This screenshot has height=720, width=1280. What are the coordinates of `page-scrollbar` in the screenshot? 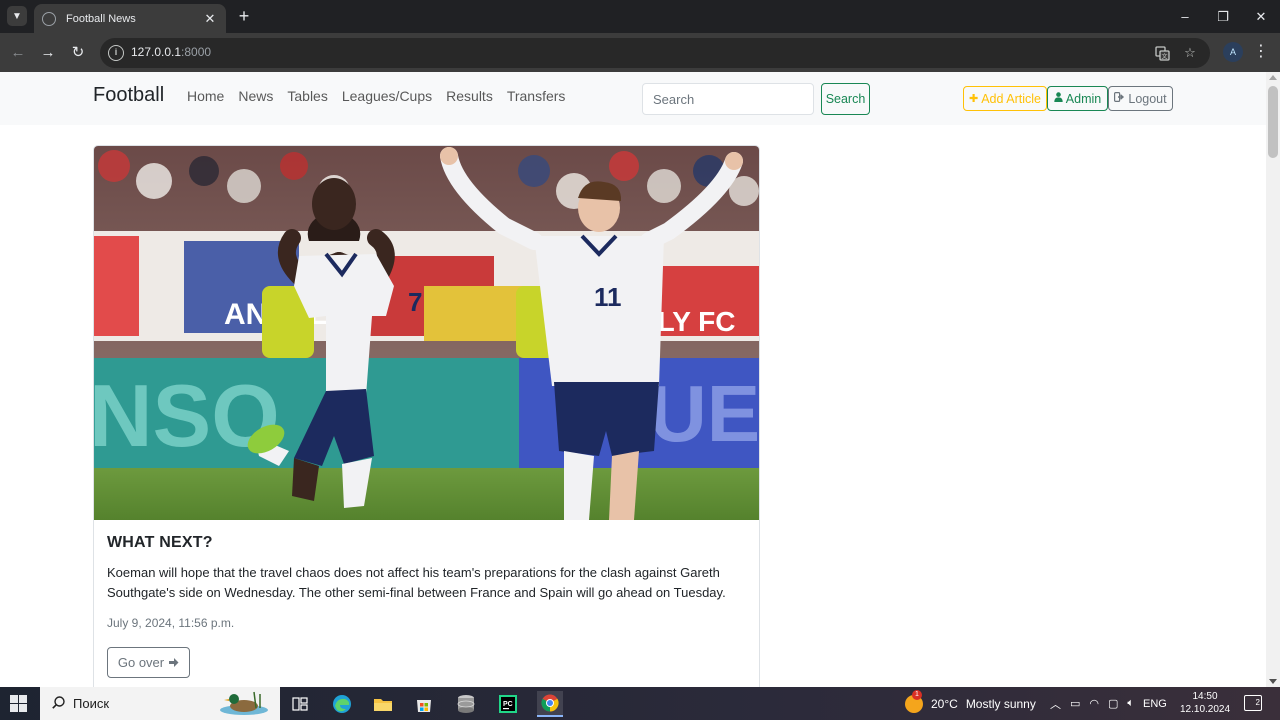 It's located at (1273, 379).